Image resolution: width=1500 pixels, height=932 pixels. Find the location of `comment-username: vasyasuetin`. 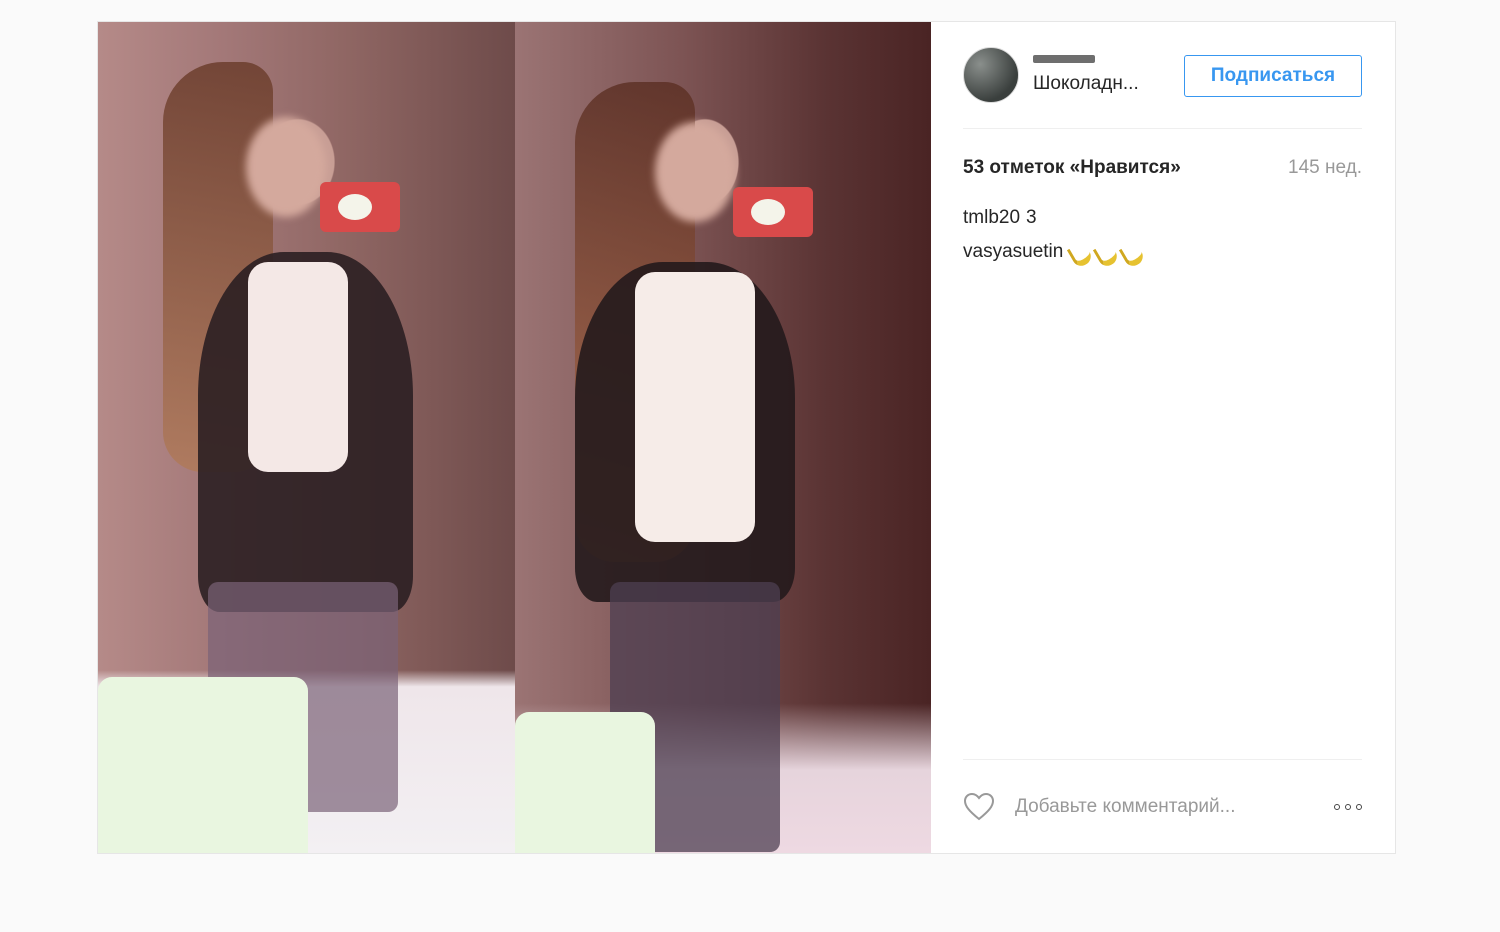

comment-username: vasyasuetin is located at coordinates (1013, 252).